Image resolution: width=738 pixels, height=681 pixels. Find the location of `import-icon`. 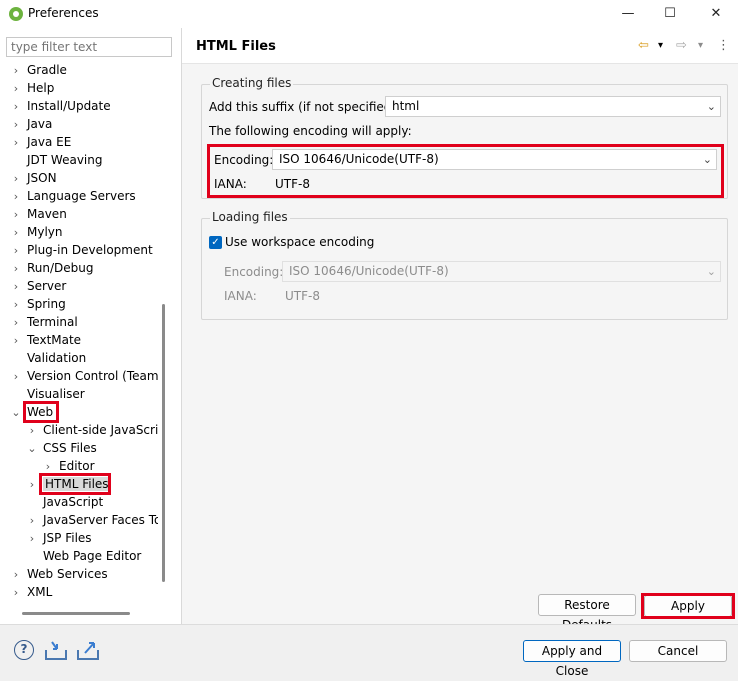

import-icon is located at coordinates (56, 650).